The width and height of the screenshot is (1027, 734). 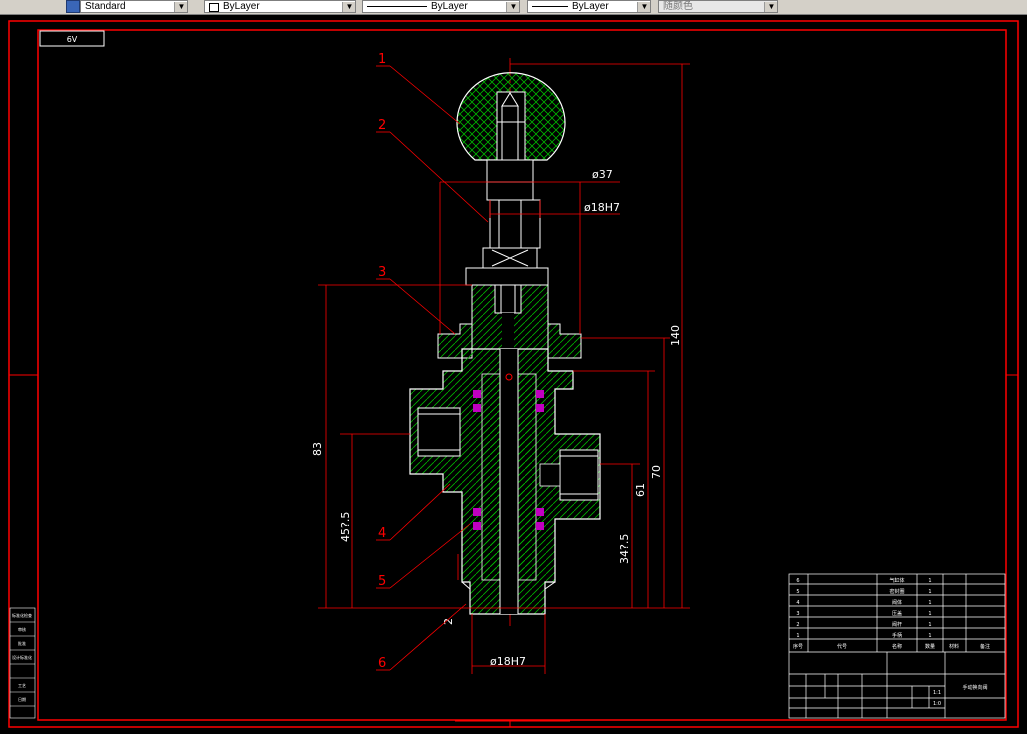 I want to click on layer-swatch-icon, so click(x=214, y=7).